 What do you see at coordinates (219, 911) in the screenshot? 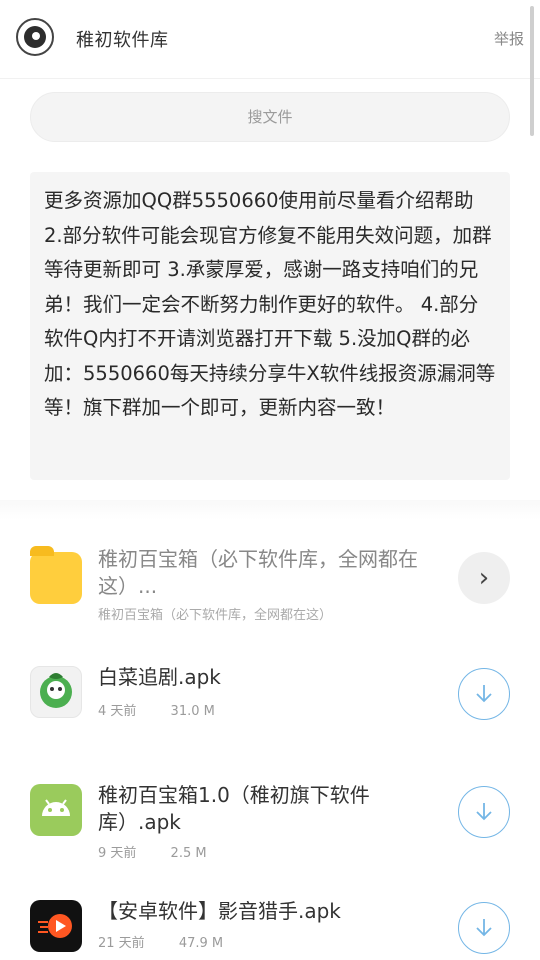
I see `file-name: 【安卓软件】影音猎手.apk` at bounding box center [219, 911].